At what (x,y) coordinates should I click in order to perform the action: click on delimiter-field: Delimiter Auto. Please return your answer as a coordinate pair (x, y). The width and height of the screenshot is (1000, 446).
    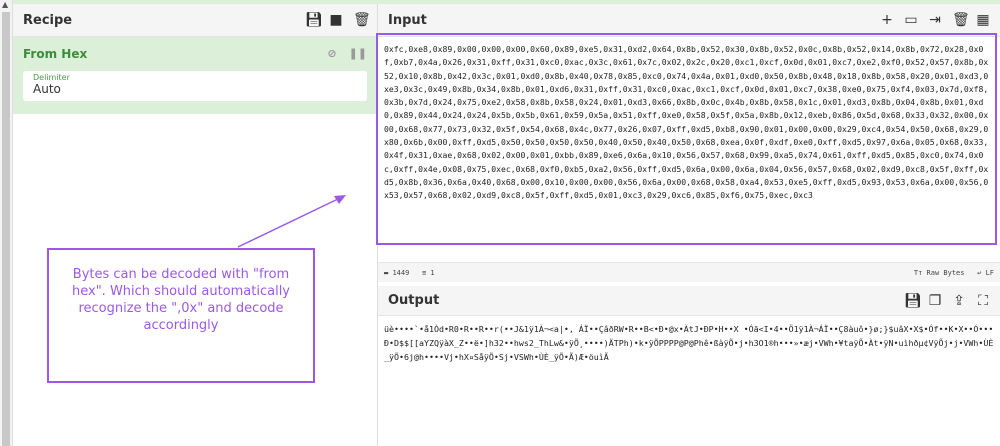
    Looking at the image, I should click on (195, 86).